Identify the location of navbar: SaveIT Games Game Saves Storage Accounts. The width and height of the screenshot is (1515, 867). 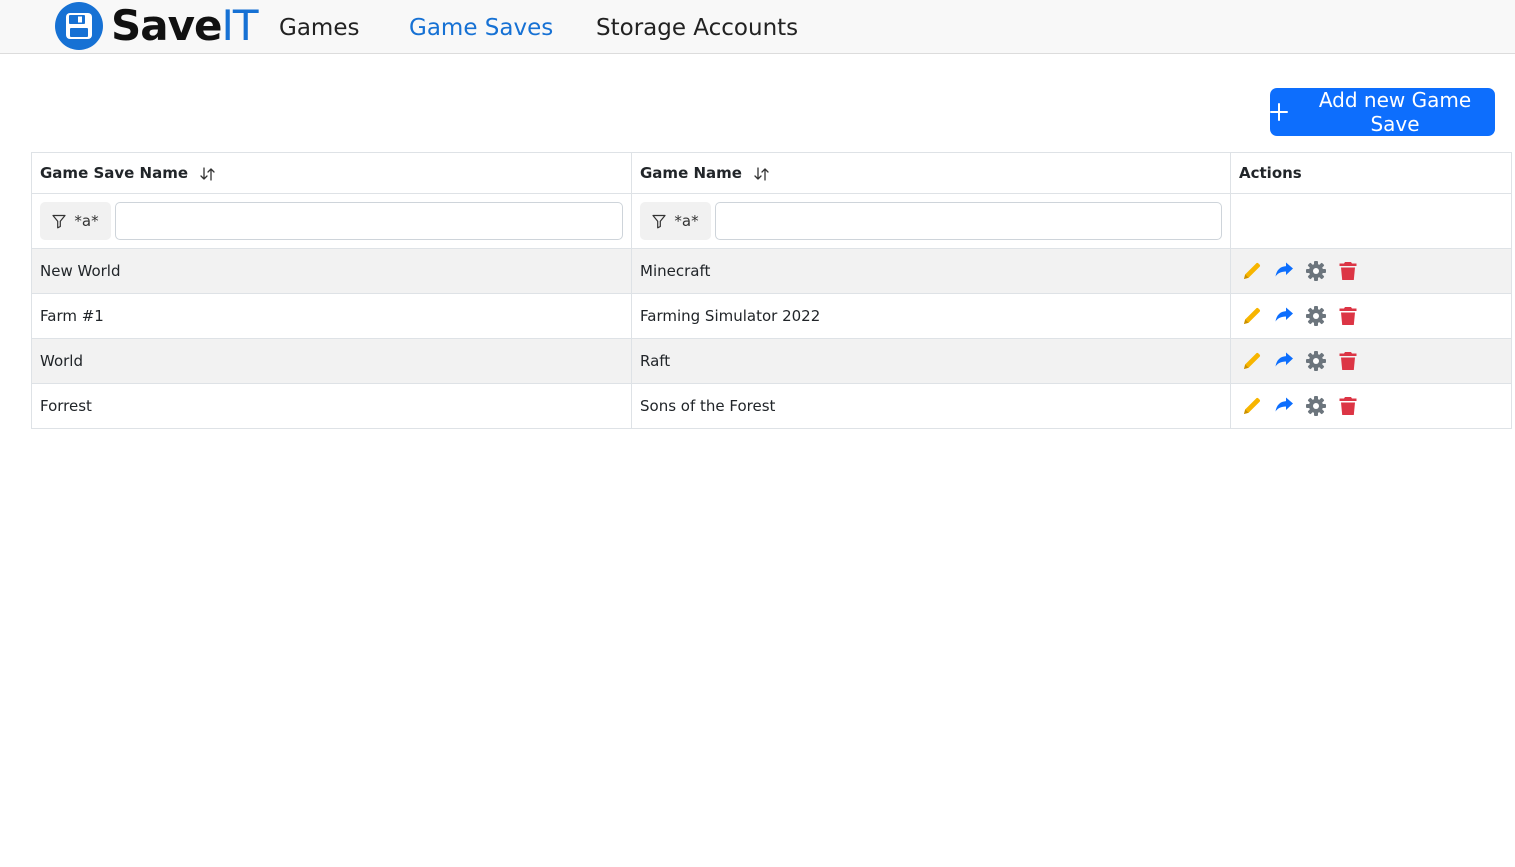
(757, 27).